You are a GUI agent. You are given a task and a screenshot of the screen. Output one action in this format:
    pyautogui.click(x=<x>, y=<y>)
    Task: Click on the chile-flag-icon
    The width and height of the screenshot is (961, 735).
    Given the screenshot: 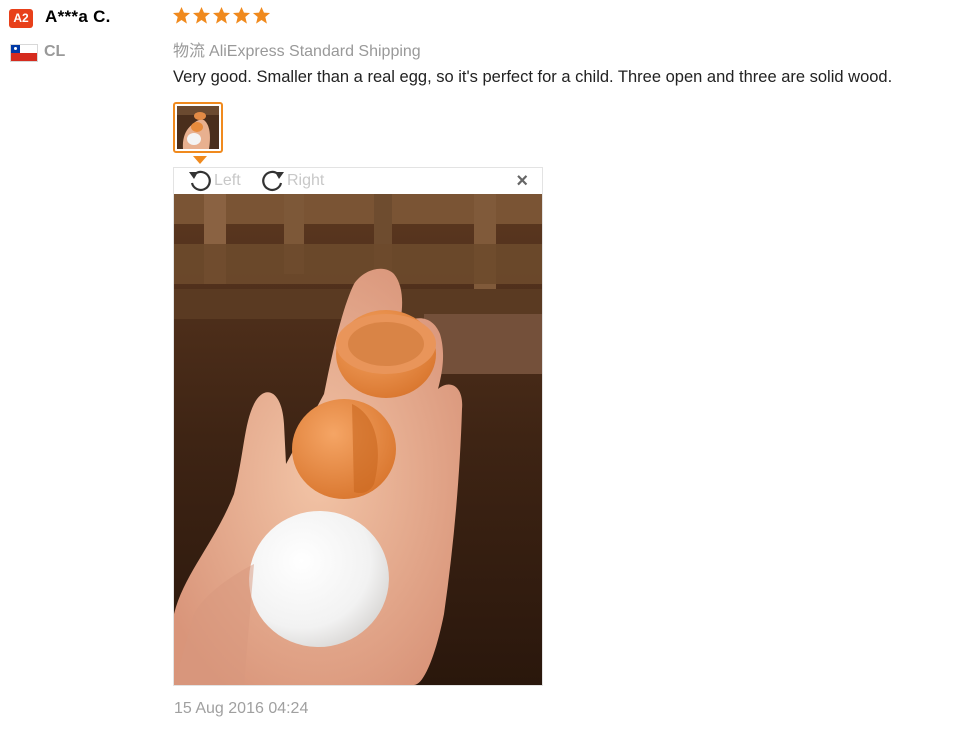 What is the action you would take?
    pyautogui.click(x=24, y=53)
    